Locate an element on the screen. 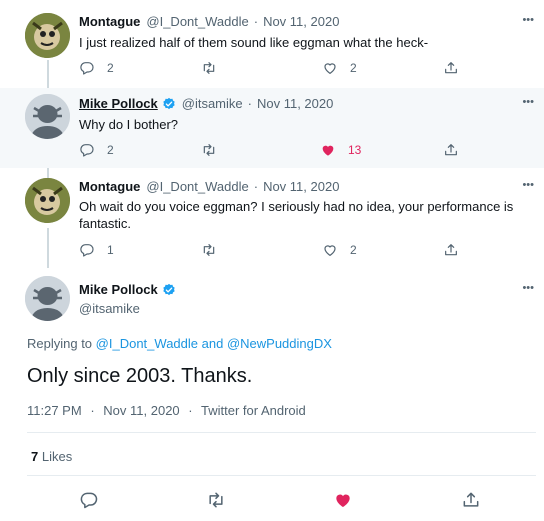 The height and width of the screenshot is (521, 544). like-button: 13 is located at coordinates (340, 150).